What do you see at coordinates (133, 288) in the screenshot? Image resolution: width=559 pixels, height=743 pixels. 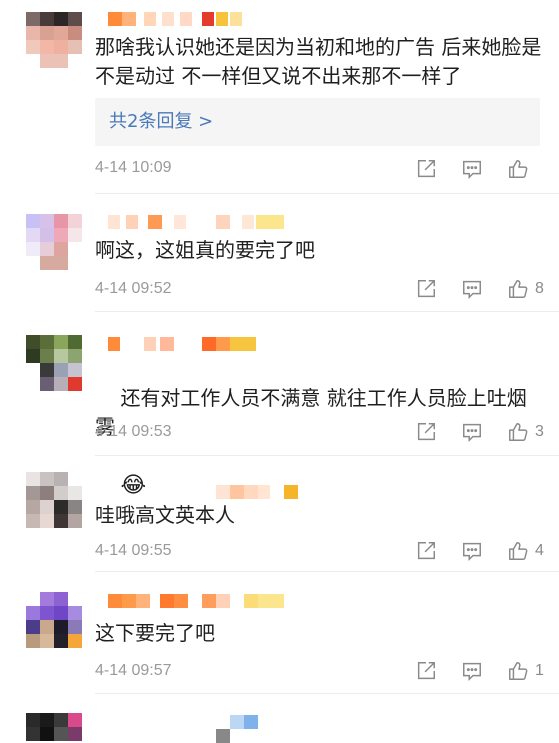 I see `comment-time: 4-14 09:52` at bounding box center [133, 288].